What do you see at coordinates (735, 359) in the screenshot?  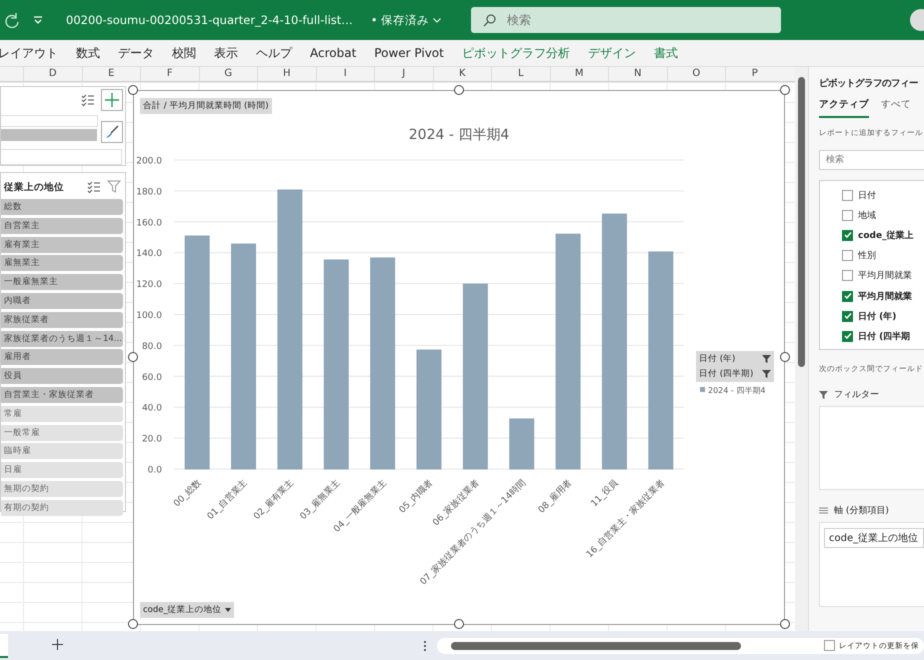 I see `legend-field-button: 日付 (年)` at bounding box center [735, 359].